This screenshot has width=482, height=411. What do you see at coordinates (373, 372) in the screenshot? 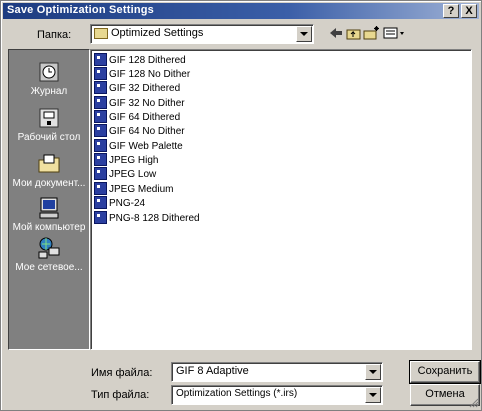
I see `filename-dropdown-arrow` at bounding box center [373, 372].